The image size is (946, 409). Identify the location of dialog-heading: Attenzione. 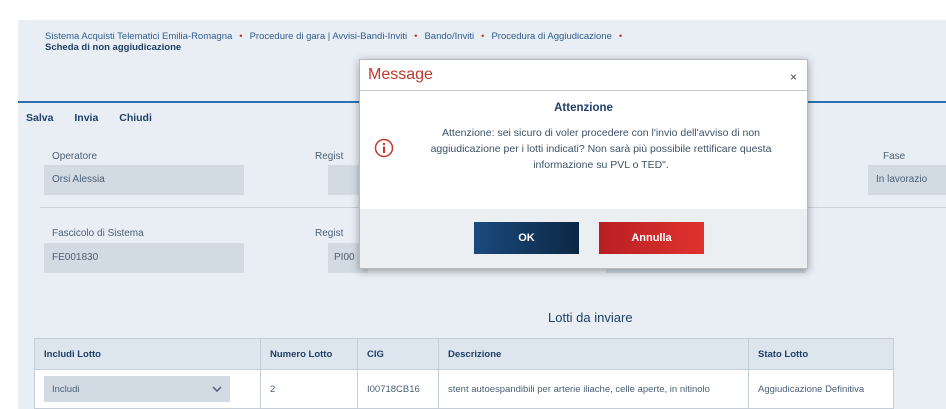
(583, 108).